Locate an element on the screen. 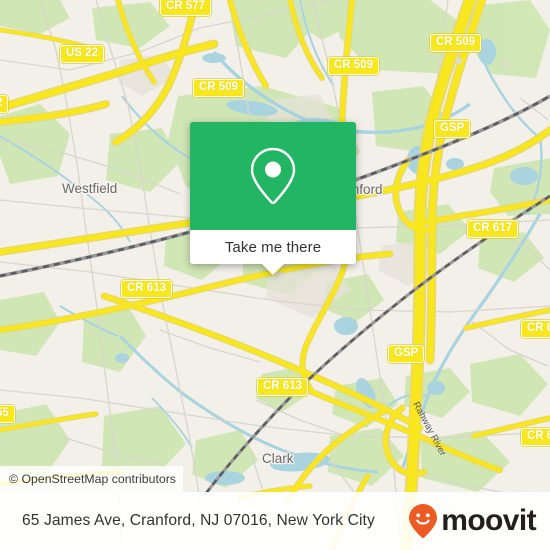 This screenshot has width=550, height=550. popup-image-area is located at coordinates (273, 176).